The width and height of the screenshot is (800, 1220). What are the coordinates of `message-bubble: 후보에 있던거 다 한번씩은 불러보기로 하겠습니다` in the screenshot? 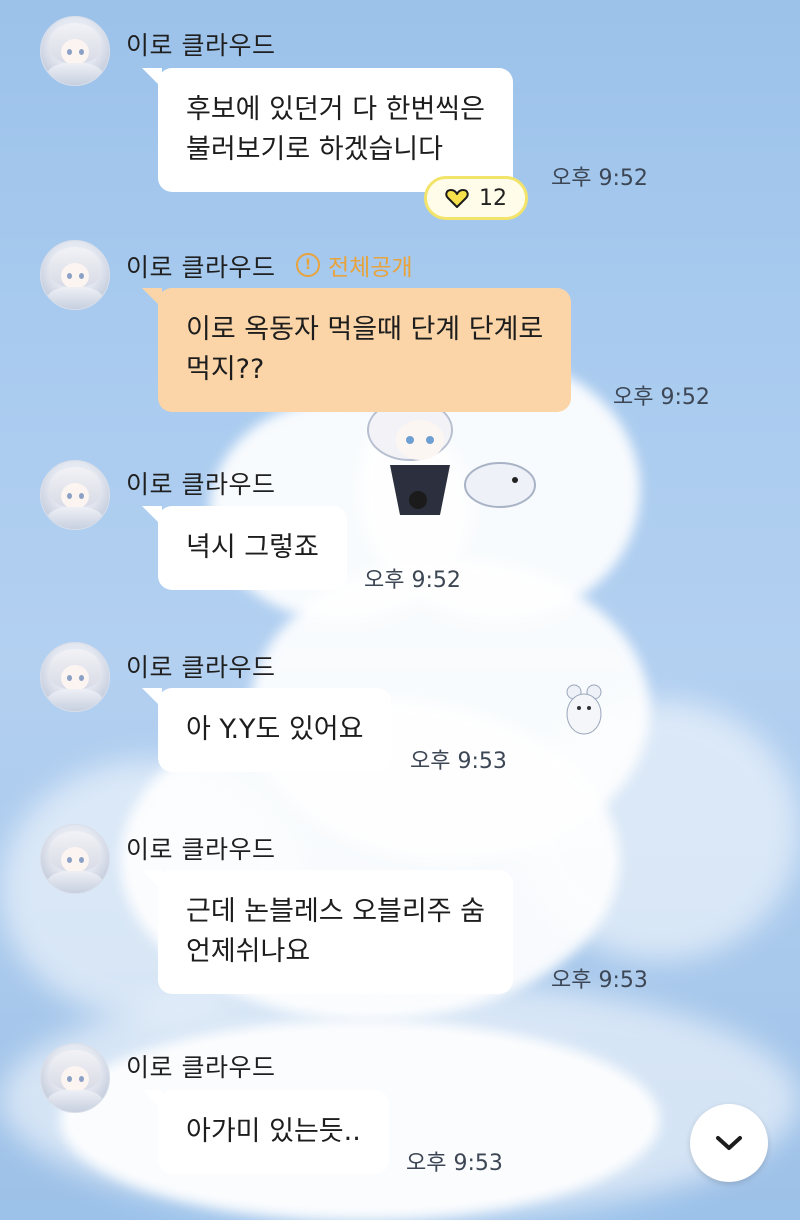 It's located at (327, 130).